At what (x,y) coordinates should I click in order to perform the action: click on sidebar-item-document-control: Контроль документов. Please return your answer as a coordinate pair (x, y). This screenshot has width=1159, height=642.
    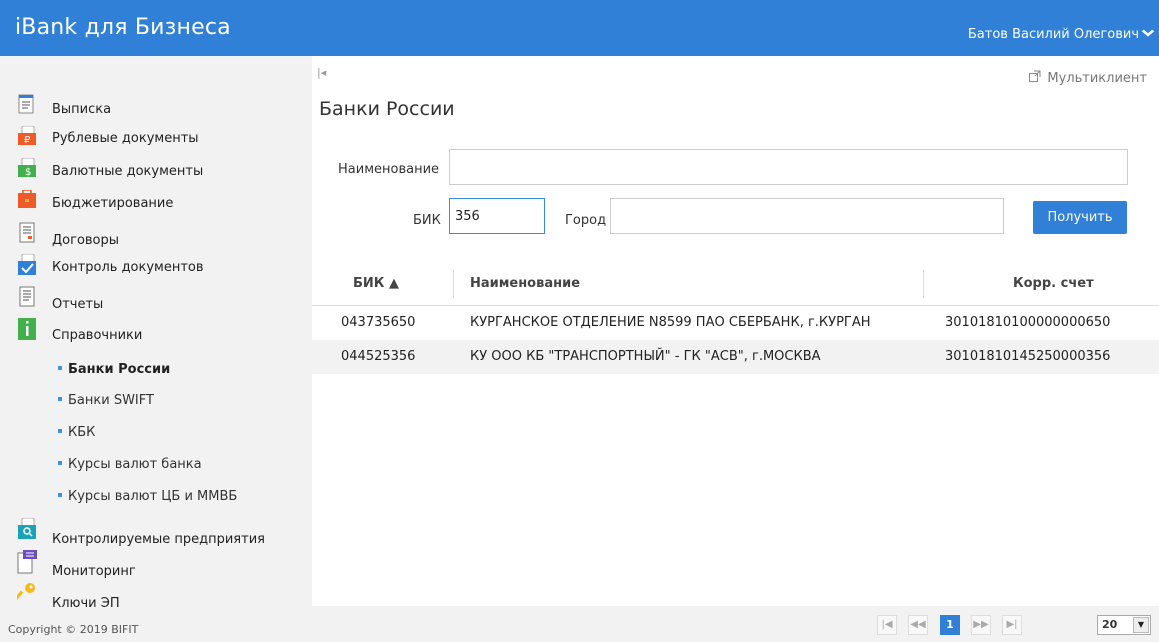
    Looking at the image, I should click on (156, 267).